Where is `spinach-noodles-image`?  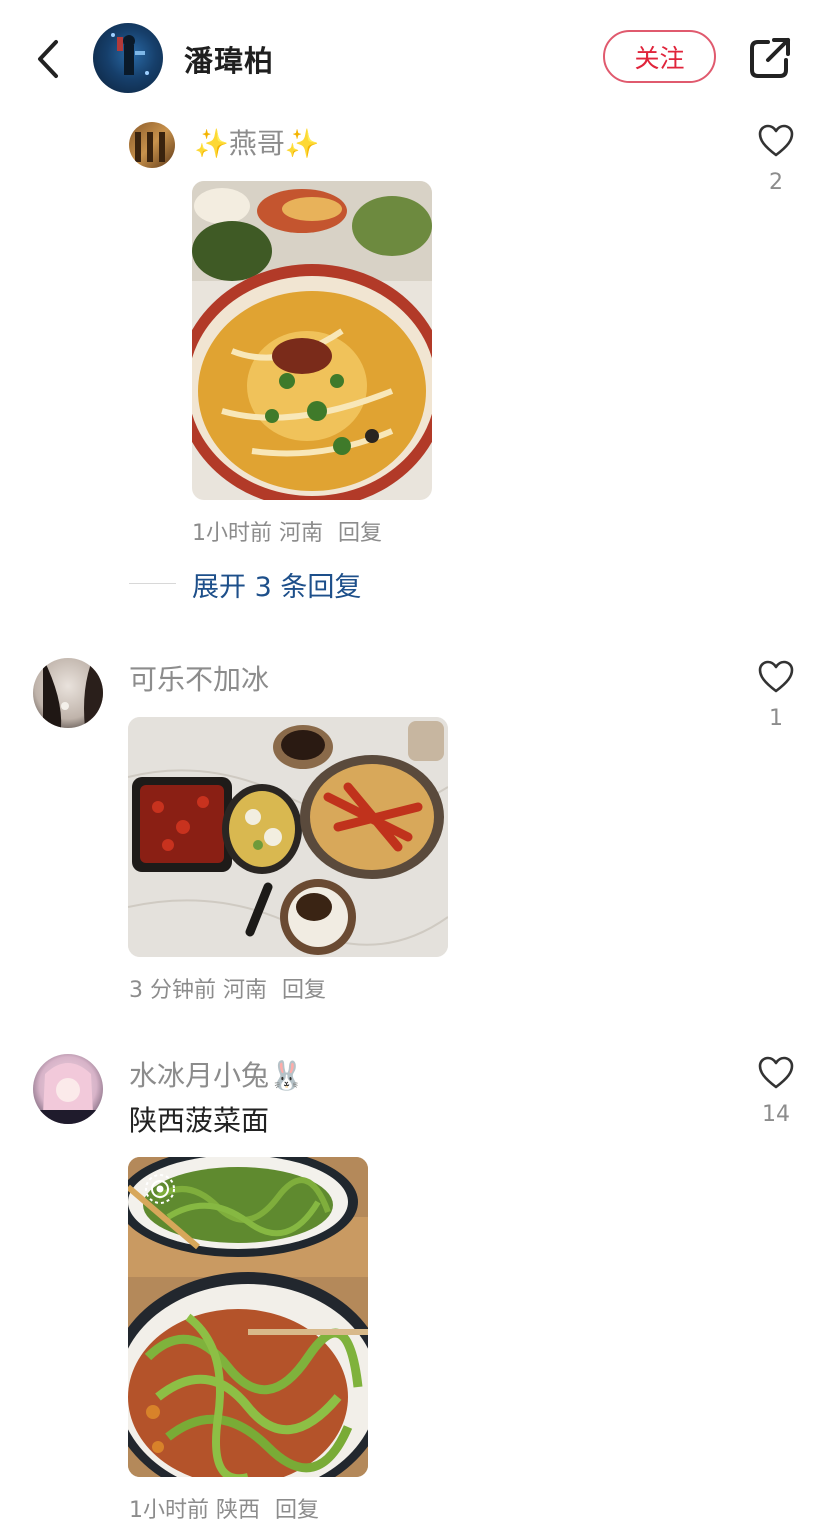
spinach-noodles-image is located at coordinates (248, 1317).